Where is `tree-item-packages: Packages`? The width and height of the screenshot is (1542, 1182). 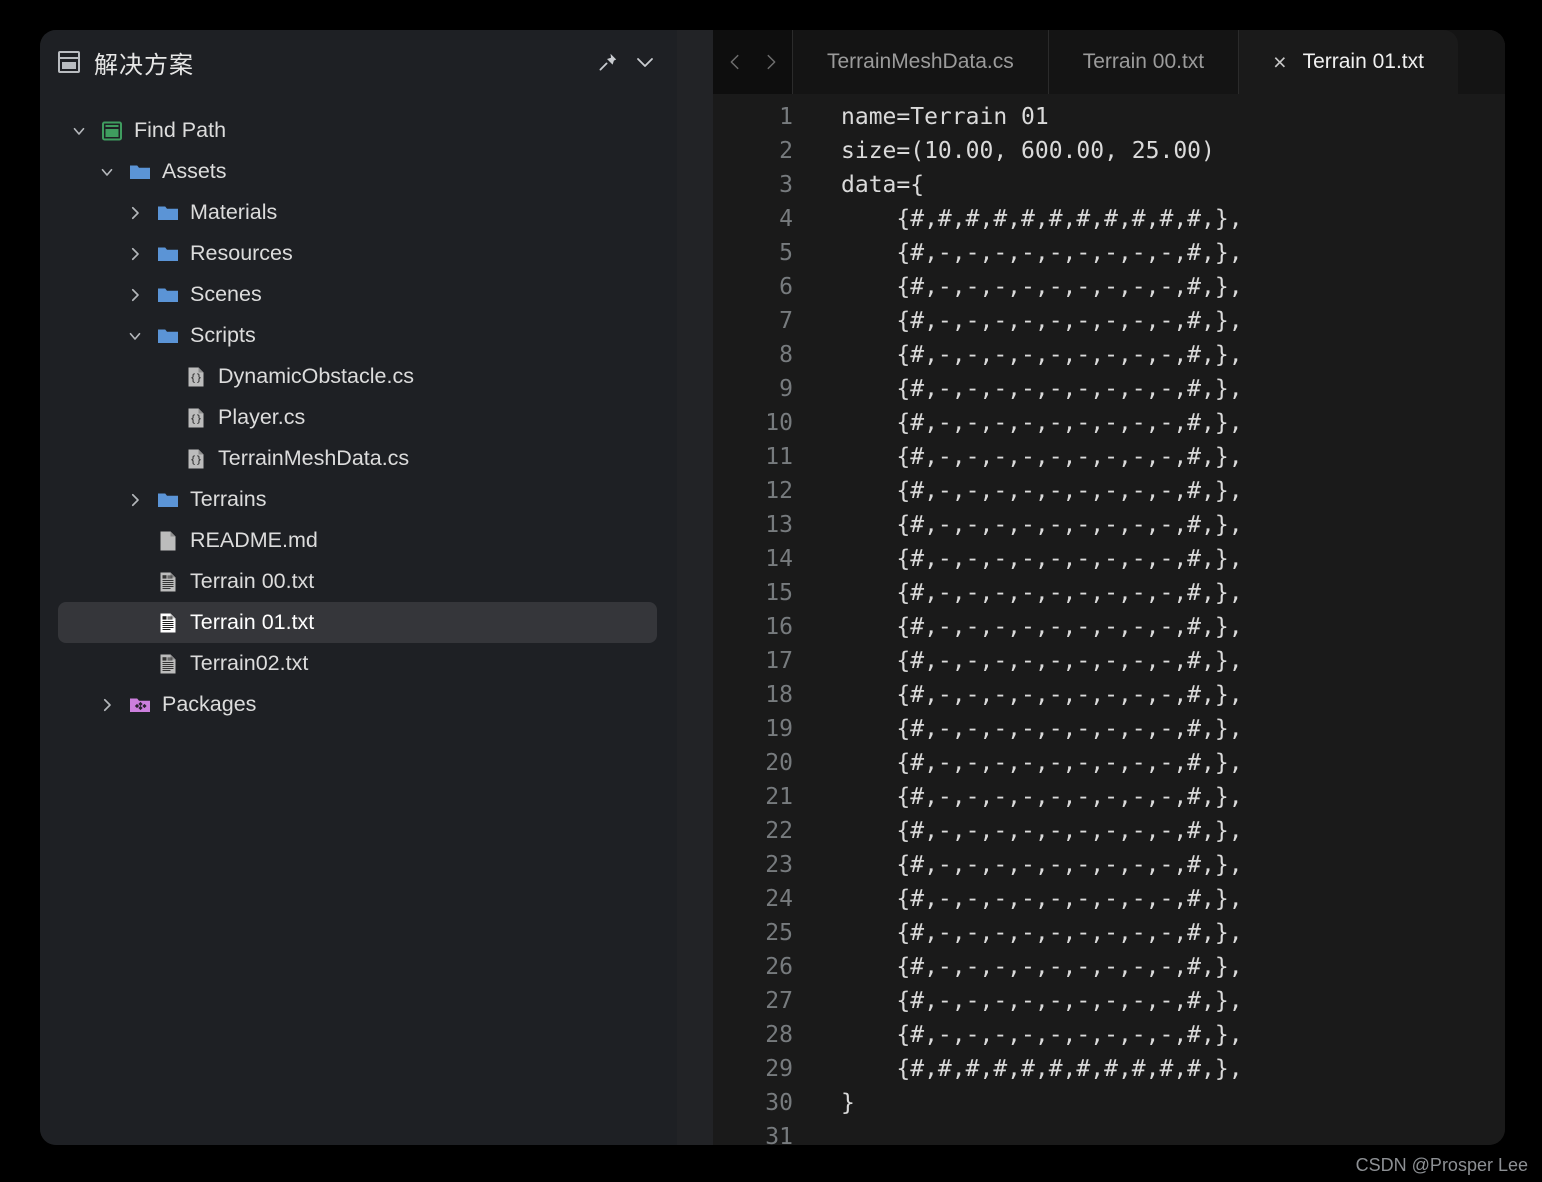
tree-item-packages: Packages is located at coordinates (357, 704).